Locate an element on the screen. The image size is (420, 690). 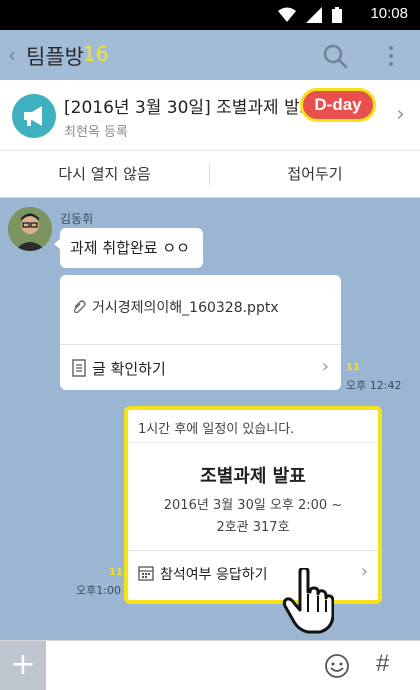
event-location: 2호관 317호 is located at coordinates (253, 527).